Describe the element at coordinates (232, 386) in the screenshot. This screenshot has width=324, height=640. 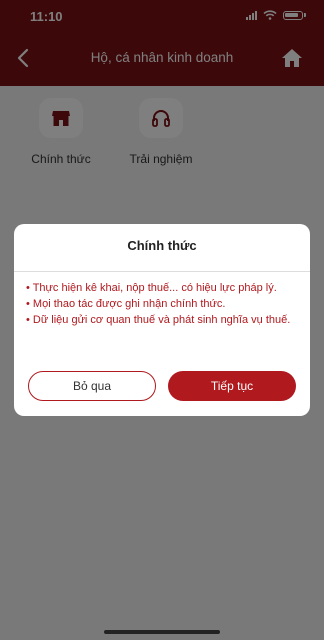
I see `continue-button: Tiếp tục` at that location.